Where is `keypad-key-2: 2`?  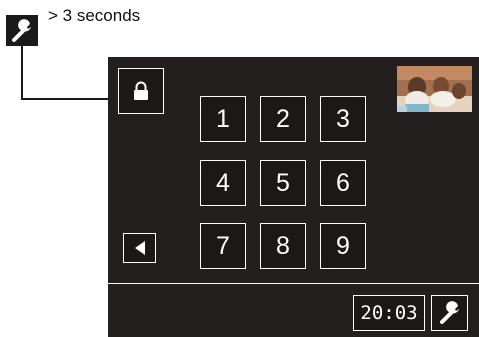 keypad-key-2: 2 is located at coordinates (283, 119).